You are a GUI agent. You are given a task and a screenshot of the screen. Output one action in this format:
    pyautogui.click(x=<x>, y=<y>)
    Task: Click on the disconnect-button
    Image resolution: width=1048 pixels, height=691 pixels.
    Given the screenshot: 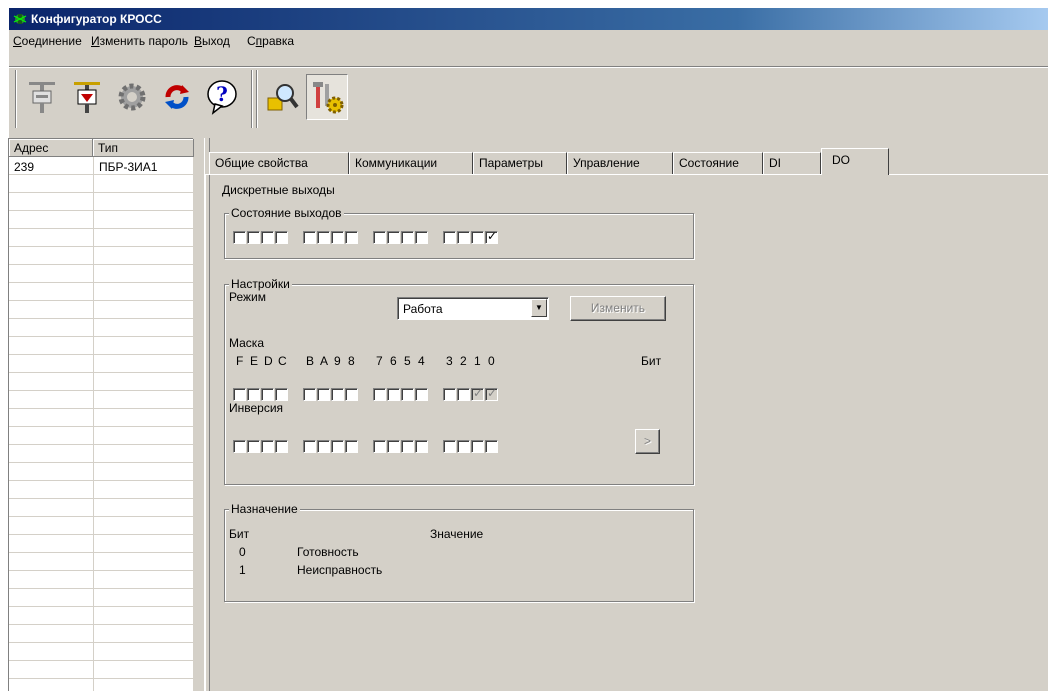 What is the action you would take?
    pyautogui.click(x=87, y=97)
    